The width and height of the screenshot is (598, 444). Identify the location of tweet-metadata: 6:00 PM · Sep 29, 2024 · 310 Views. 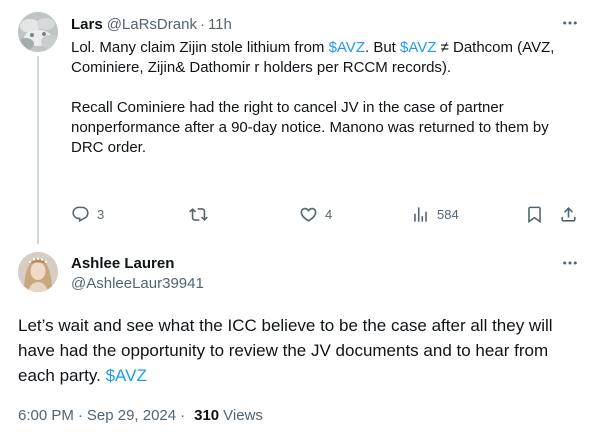
(140, 415).